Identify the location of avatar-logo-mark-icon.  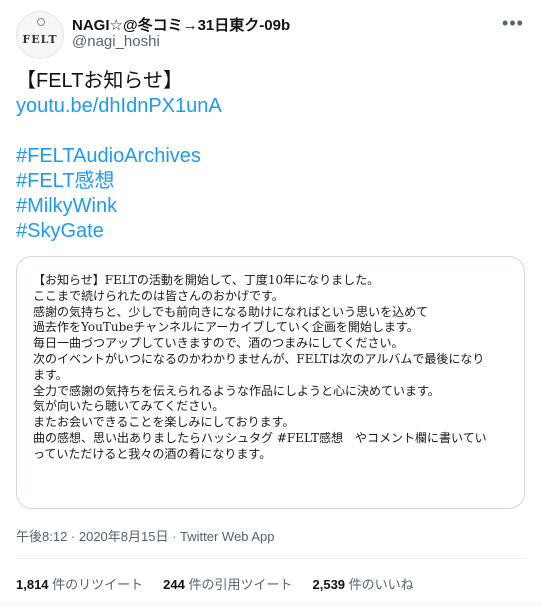
(41, 22).